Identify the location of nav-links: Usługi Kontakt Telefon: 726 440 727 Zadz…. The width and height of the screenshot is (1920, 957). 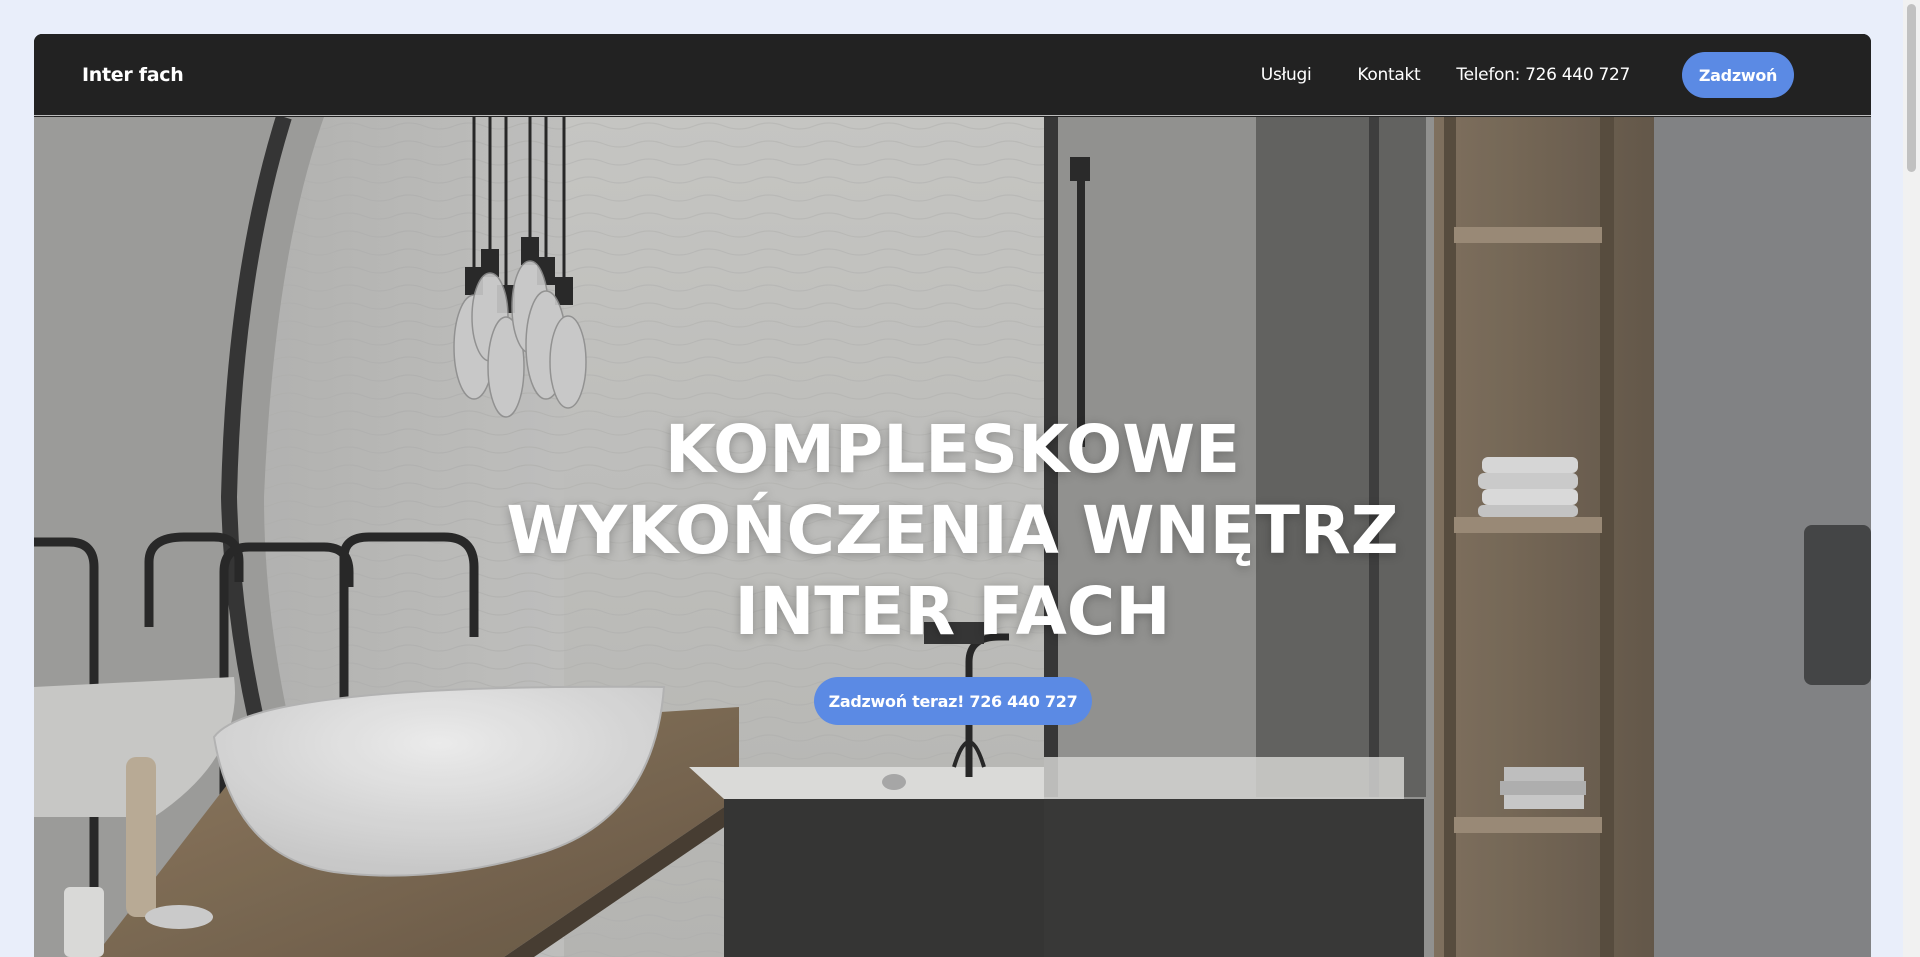
(1527, 75).